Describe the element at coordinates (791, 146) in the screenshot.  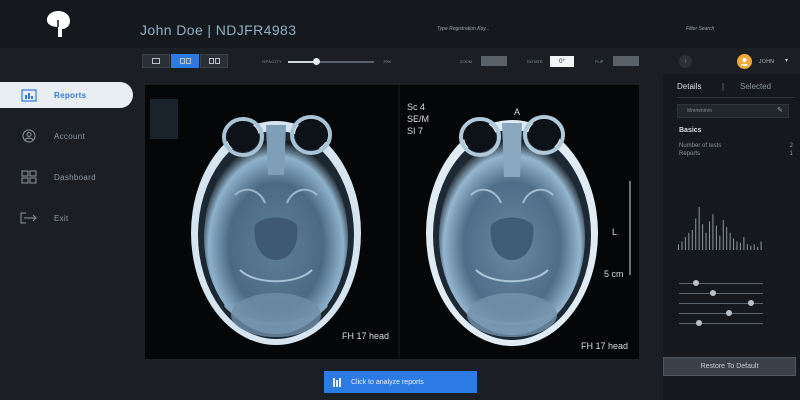
I see `stat-value: 2` at that location.